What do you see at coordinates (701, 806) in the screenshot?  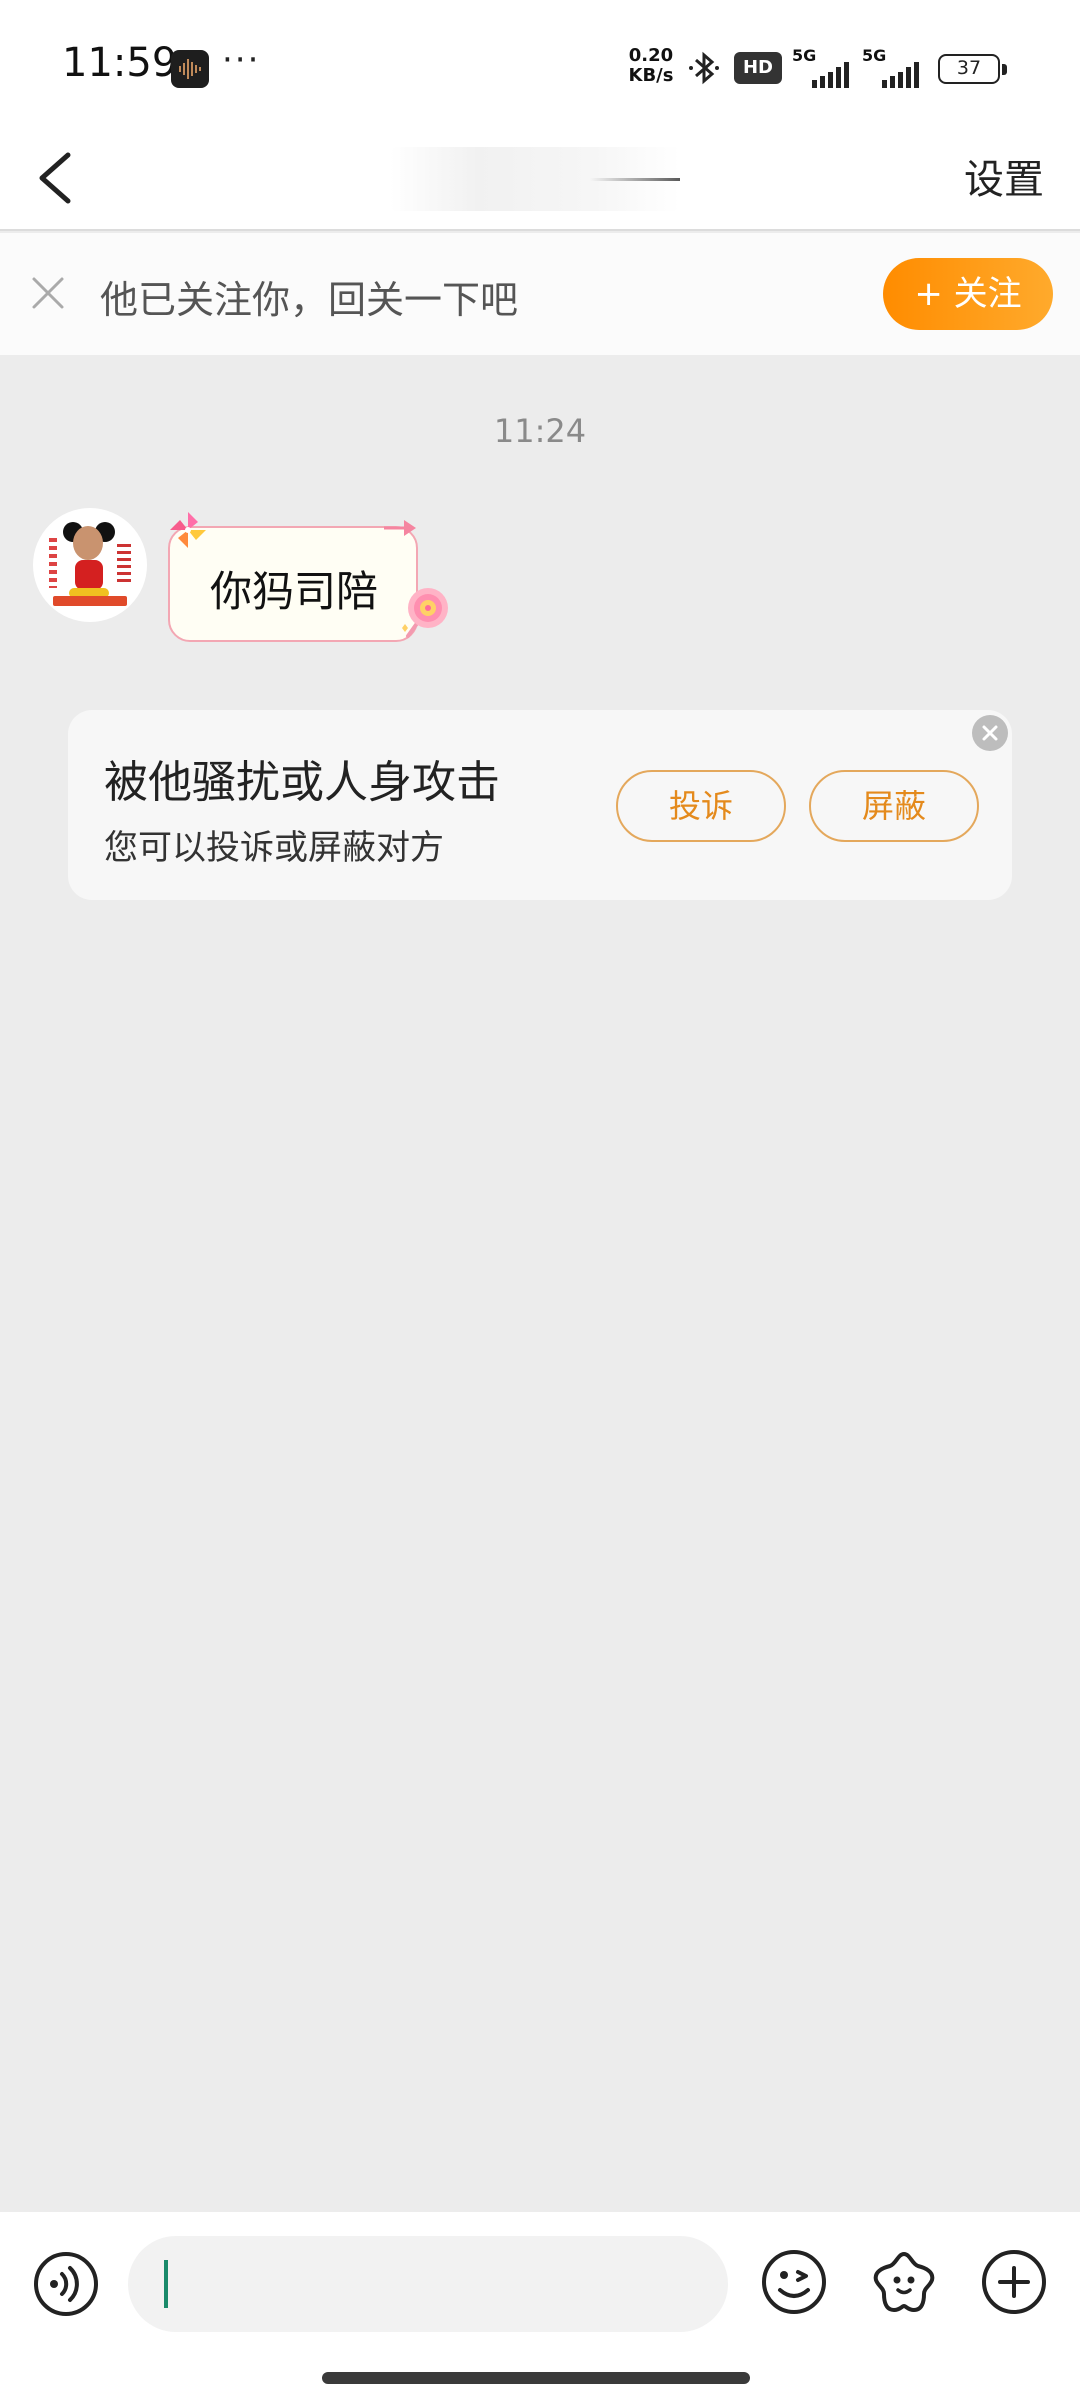 I see `report-button: 投诉` at bounding box center [701, 806].